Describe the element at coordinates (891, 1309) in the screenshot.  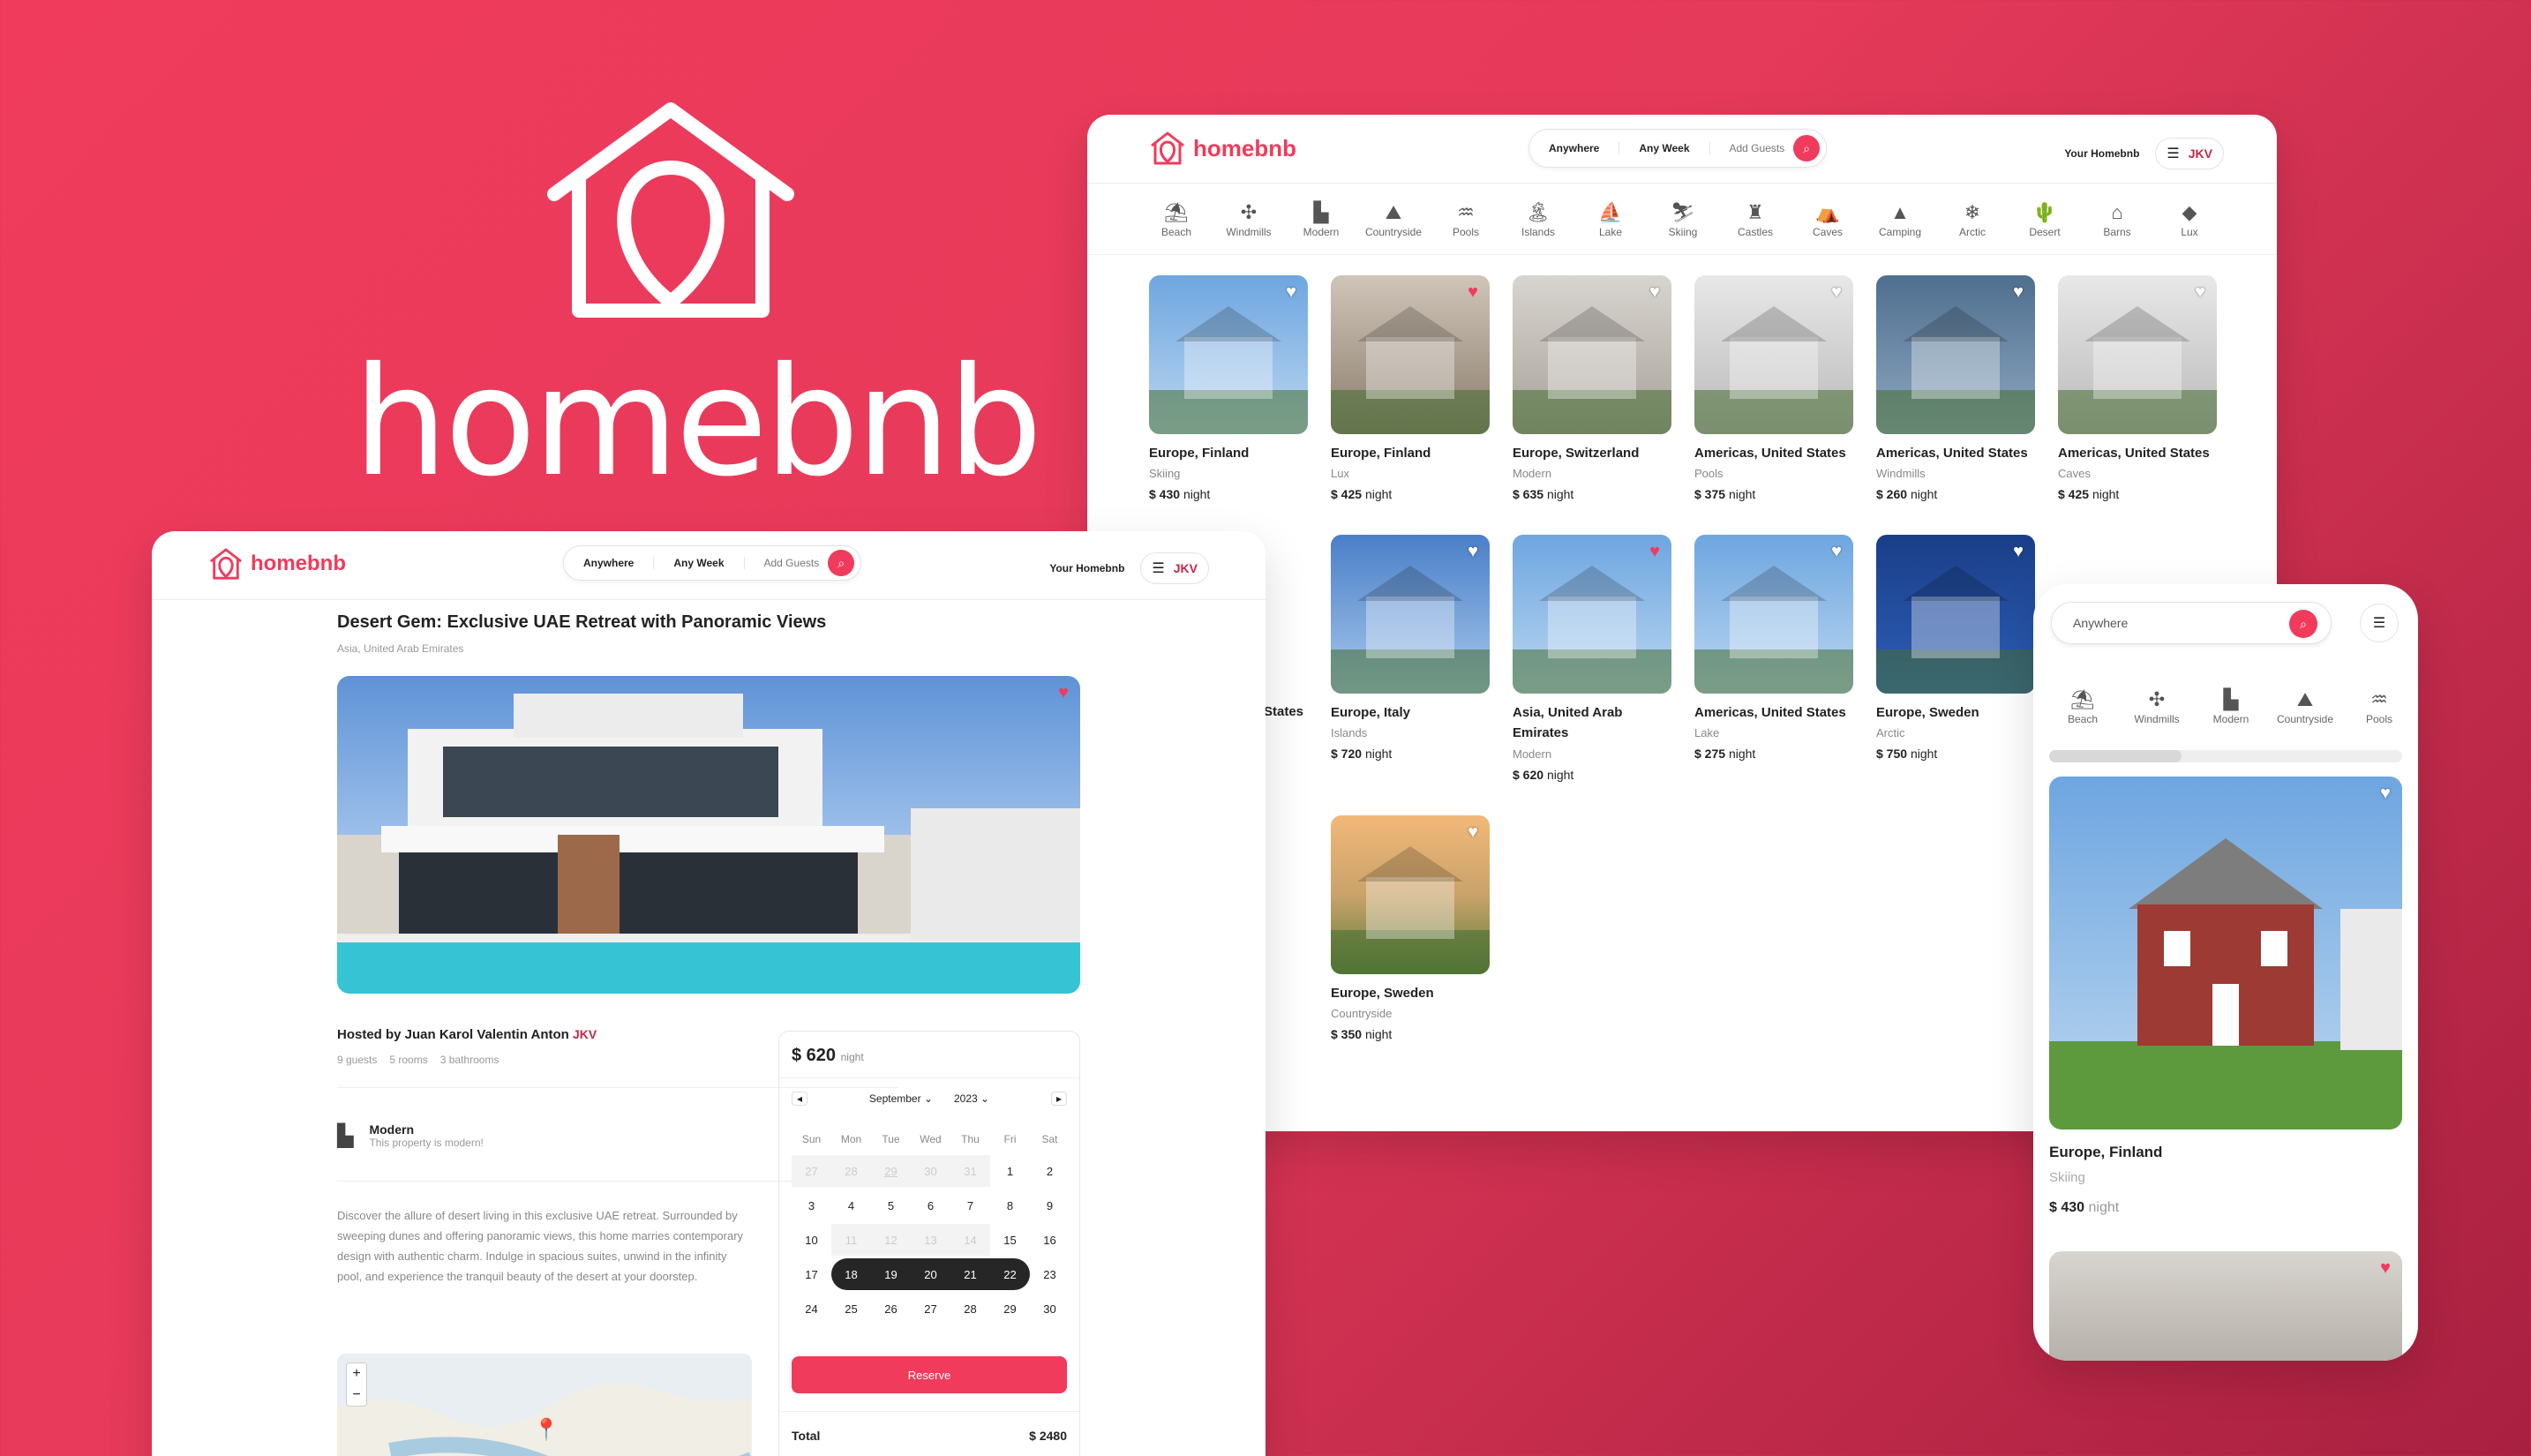
I see `calendar-day: 26` at that location.